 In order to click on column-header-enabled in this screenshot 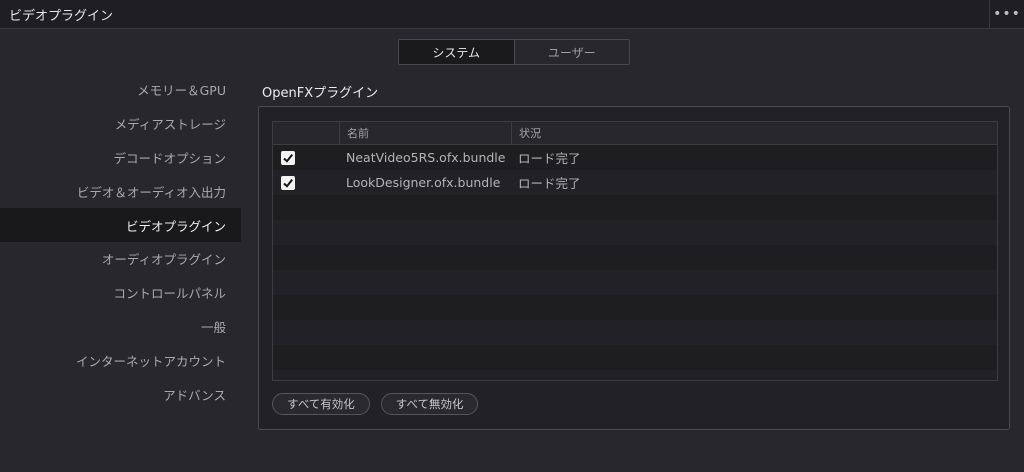, I will do `click(306, 133)`.